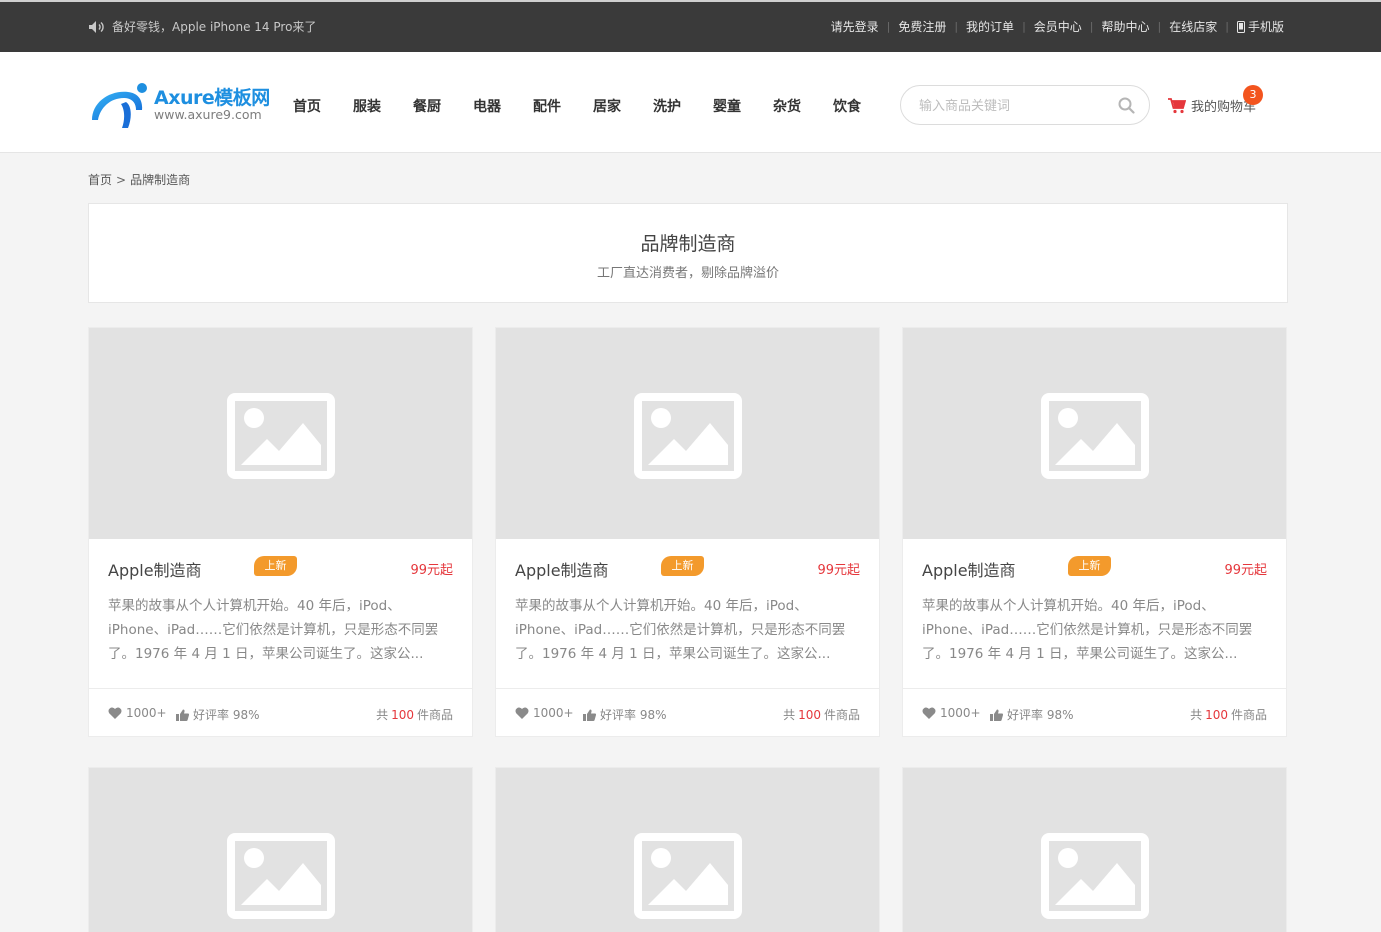 The height and width of the screenshot is (932, 1381). I want to click on search-input, so click(1016, 106).